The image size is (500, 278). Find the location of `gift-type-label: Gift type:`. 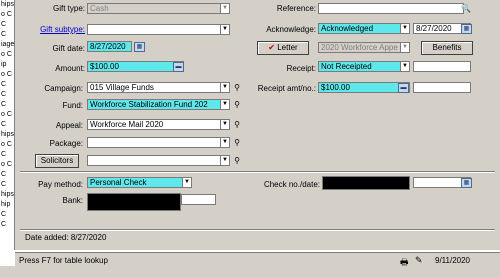

gift-type-label: Gift type: is located at coordinates (68, 8).